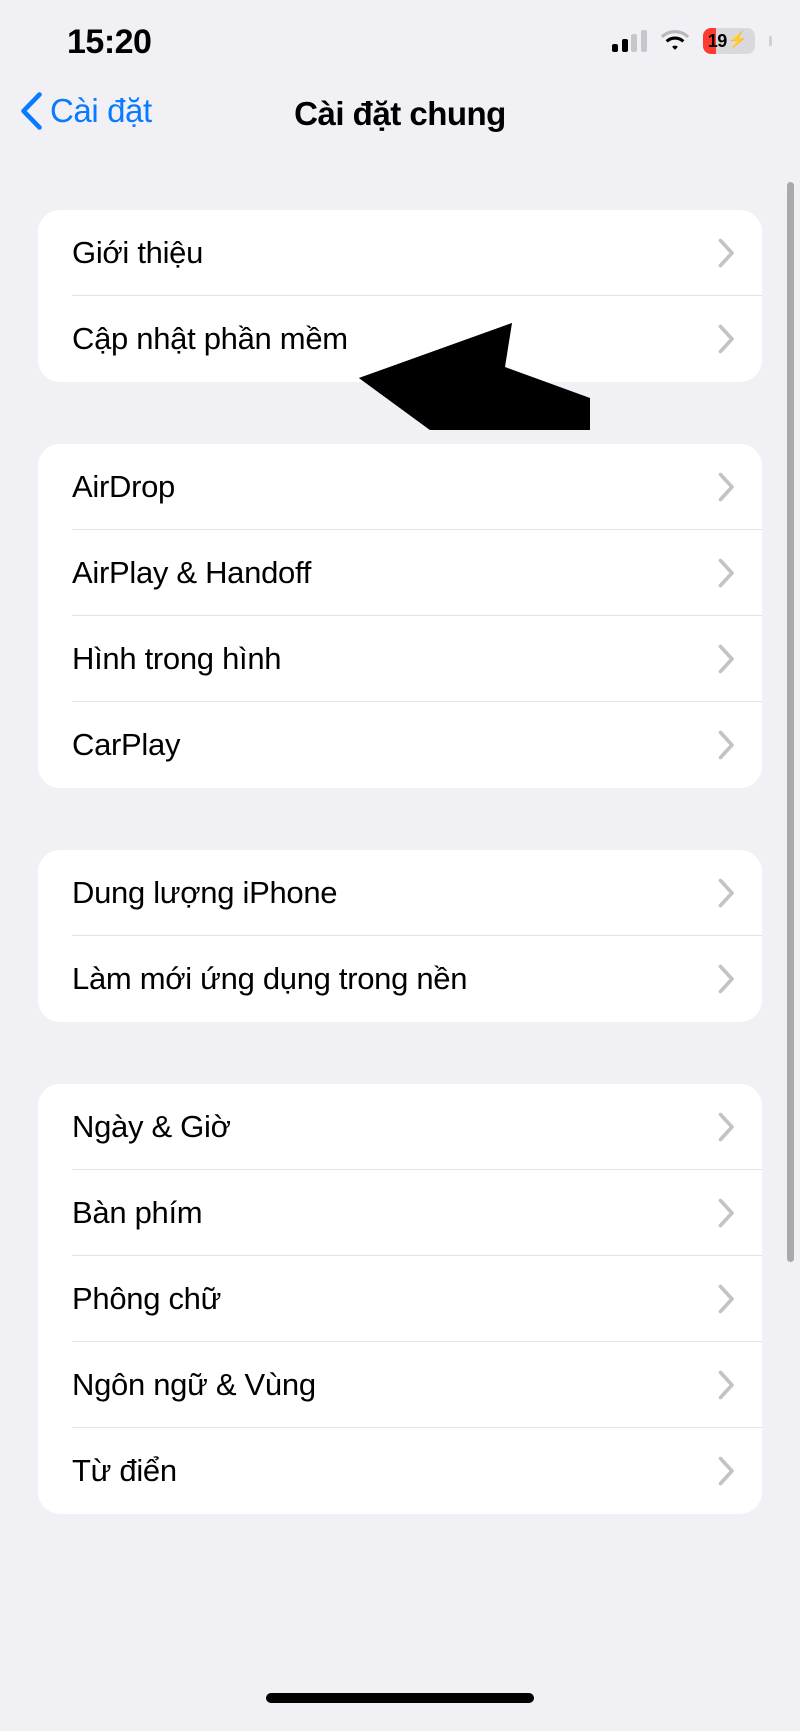  I want to click on list-item-label: Ngôn ngữ & Vùng, so click(194, 1384).